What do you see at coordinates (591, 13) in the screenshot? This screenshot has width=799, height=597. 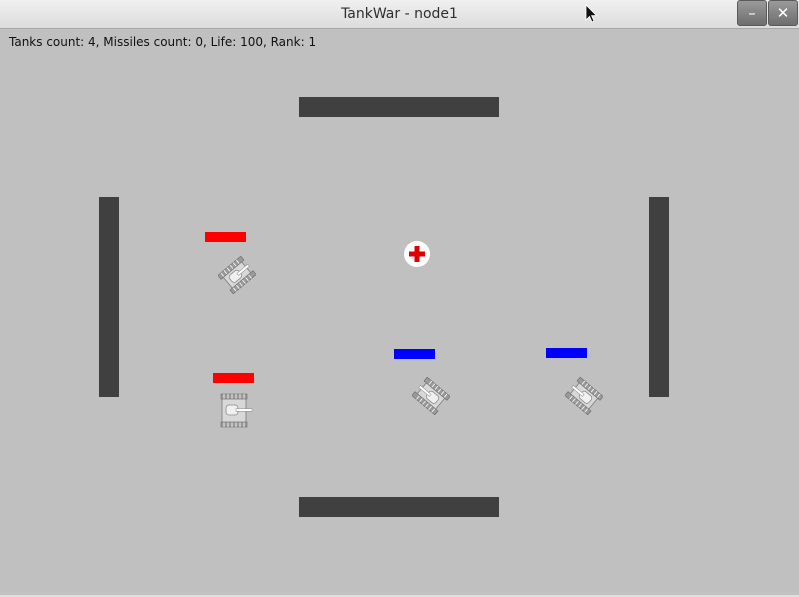 I see `mouse-cursor-icon` at bounding box center [591, 13].